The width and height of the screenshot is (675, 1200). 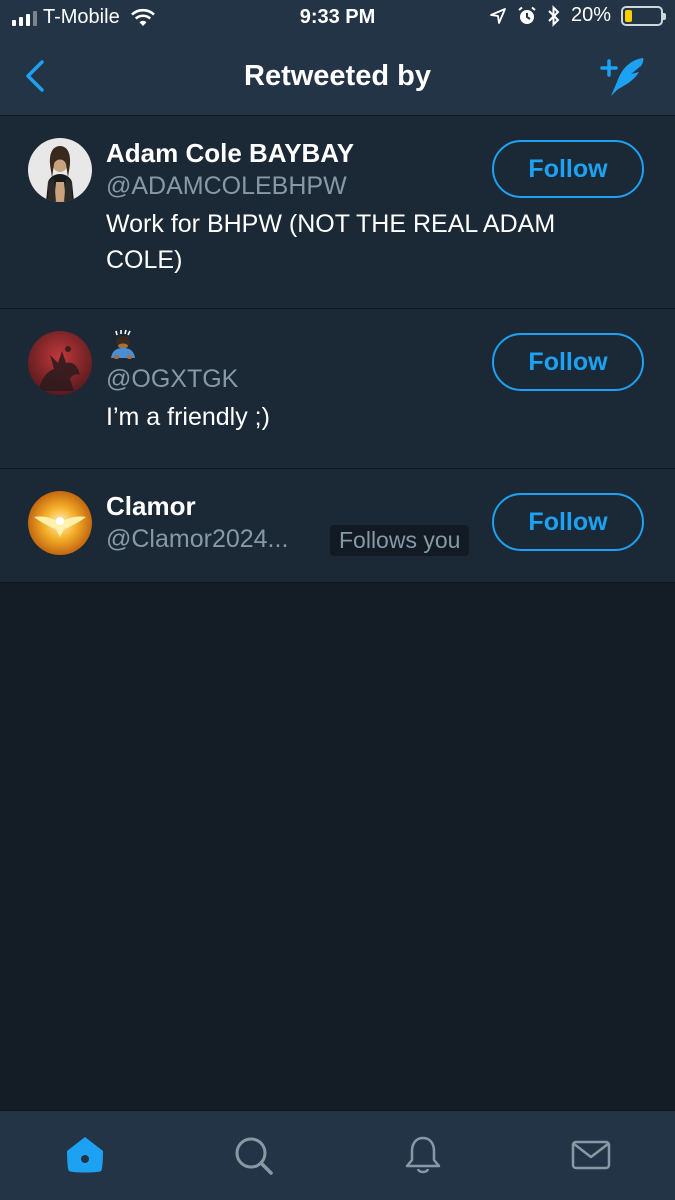 I want to click on compose-feather-icon, so click(x=622, y=77).